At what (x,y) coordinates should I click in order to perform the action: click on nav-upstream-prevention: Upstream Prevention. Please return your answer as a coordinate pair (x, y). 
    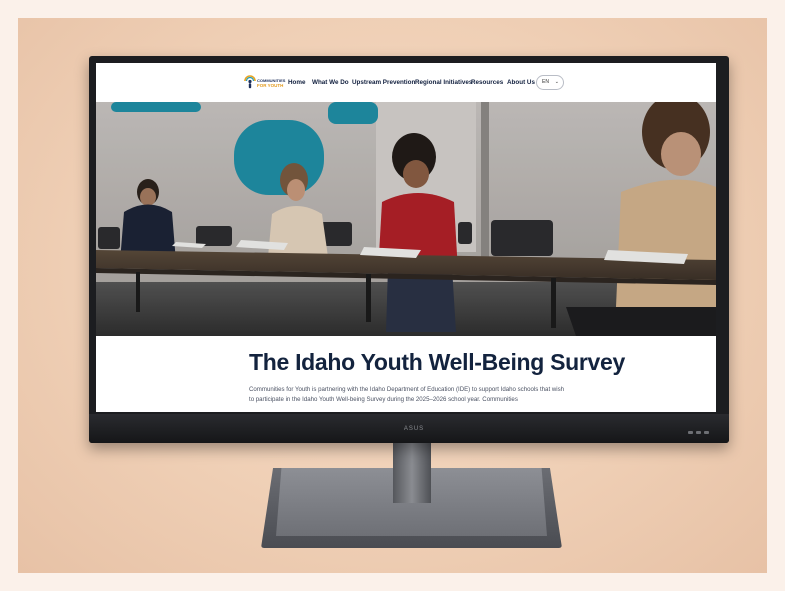
    Looking at the image, I should click on (383, 83).